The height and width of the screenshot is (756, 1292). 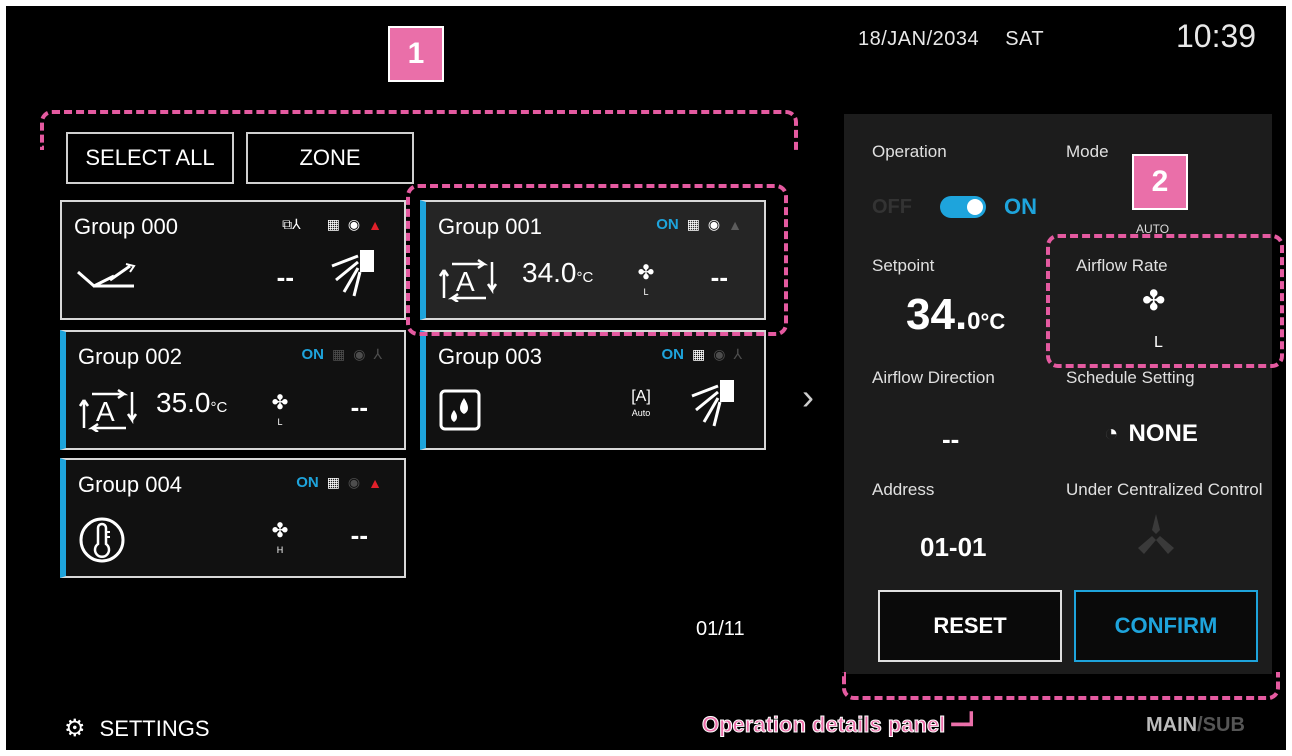 What do you see at coordinates (1025, 39) in the screenshot?
I see `weekday: SAT` at bounding box center [1025, 39].